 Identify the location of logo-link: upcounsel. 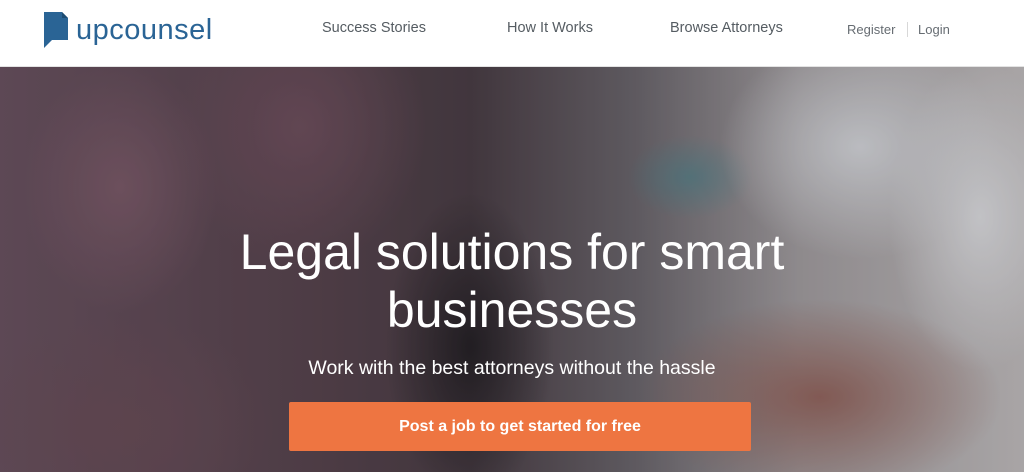
(127, 30).